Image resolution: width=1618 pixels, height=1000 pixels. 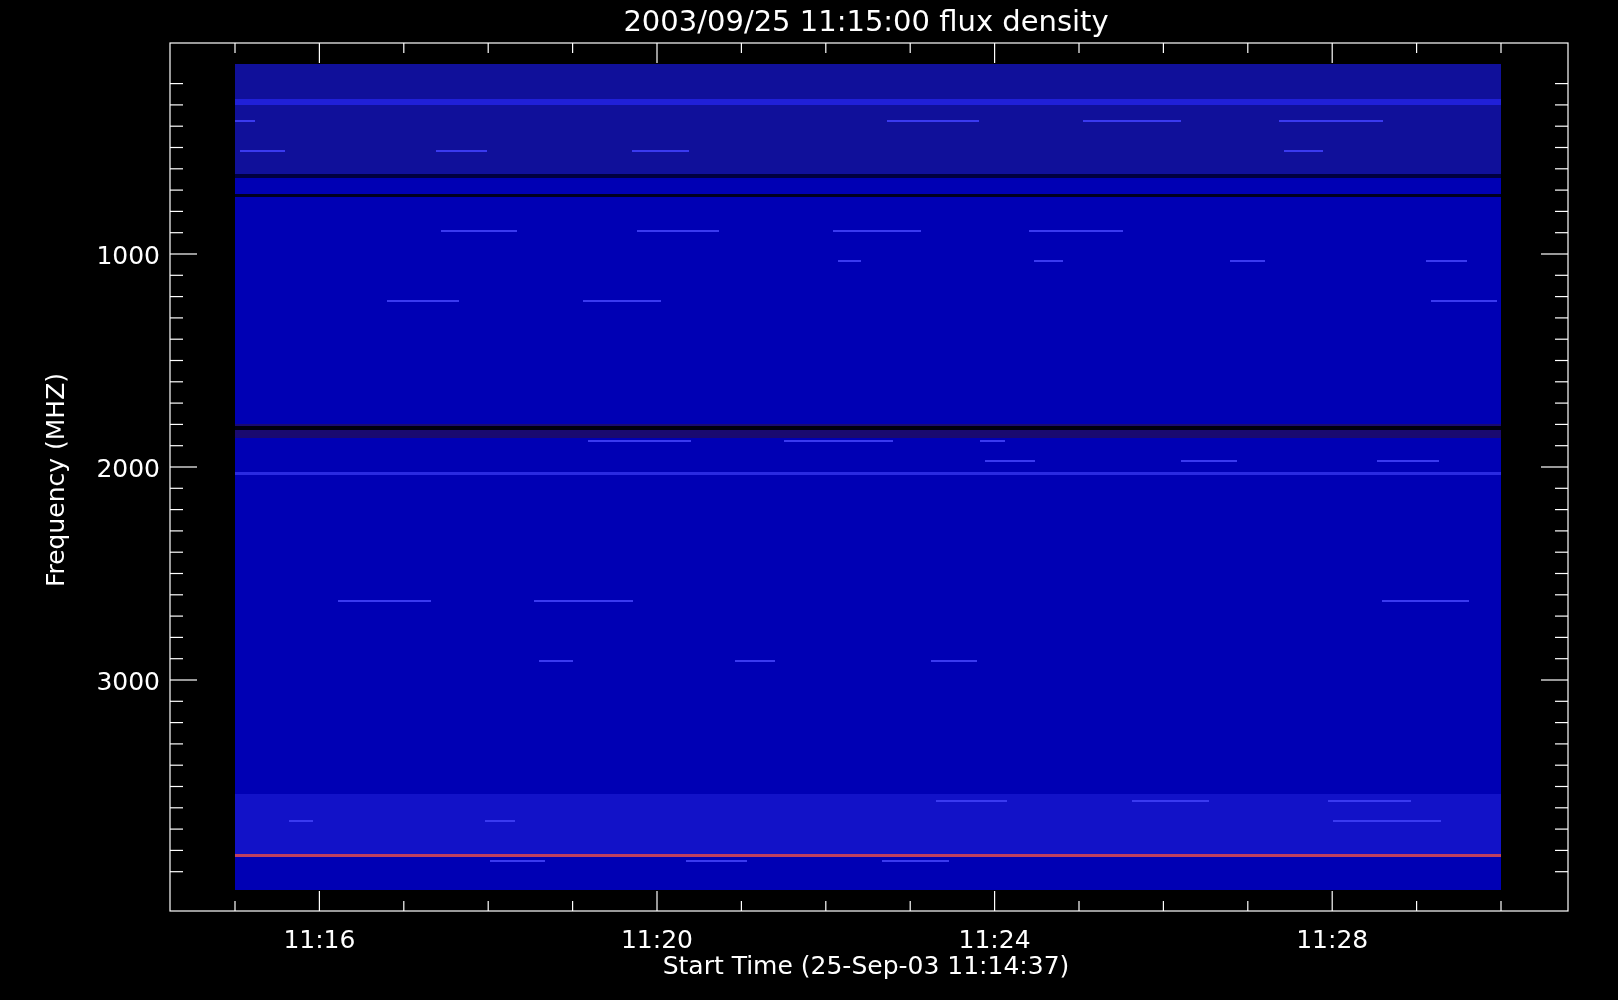 I want to click on tick-label: 2000, so click(x=128, y=468).